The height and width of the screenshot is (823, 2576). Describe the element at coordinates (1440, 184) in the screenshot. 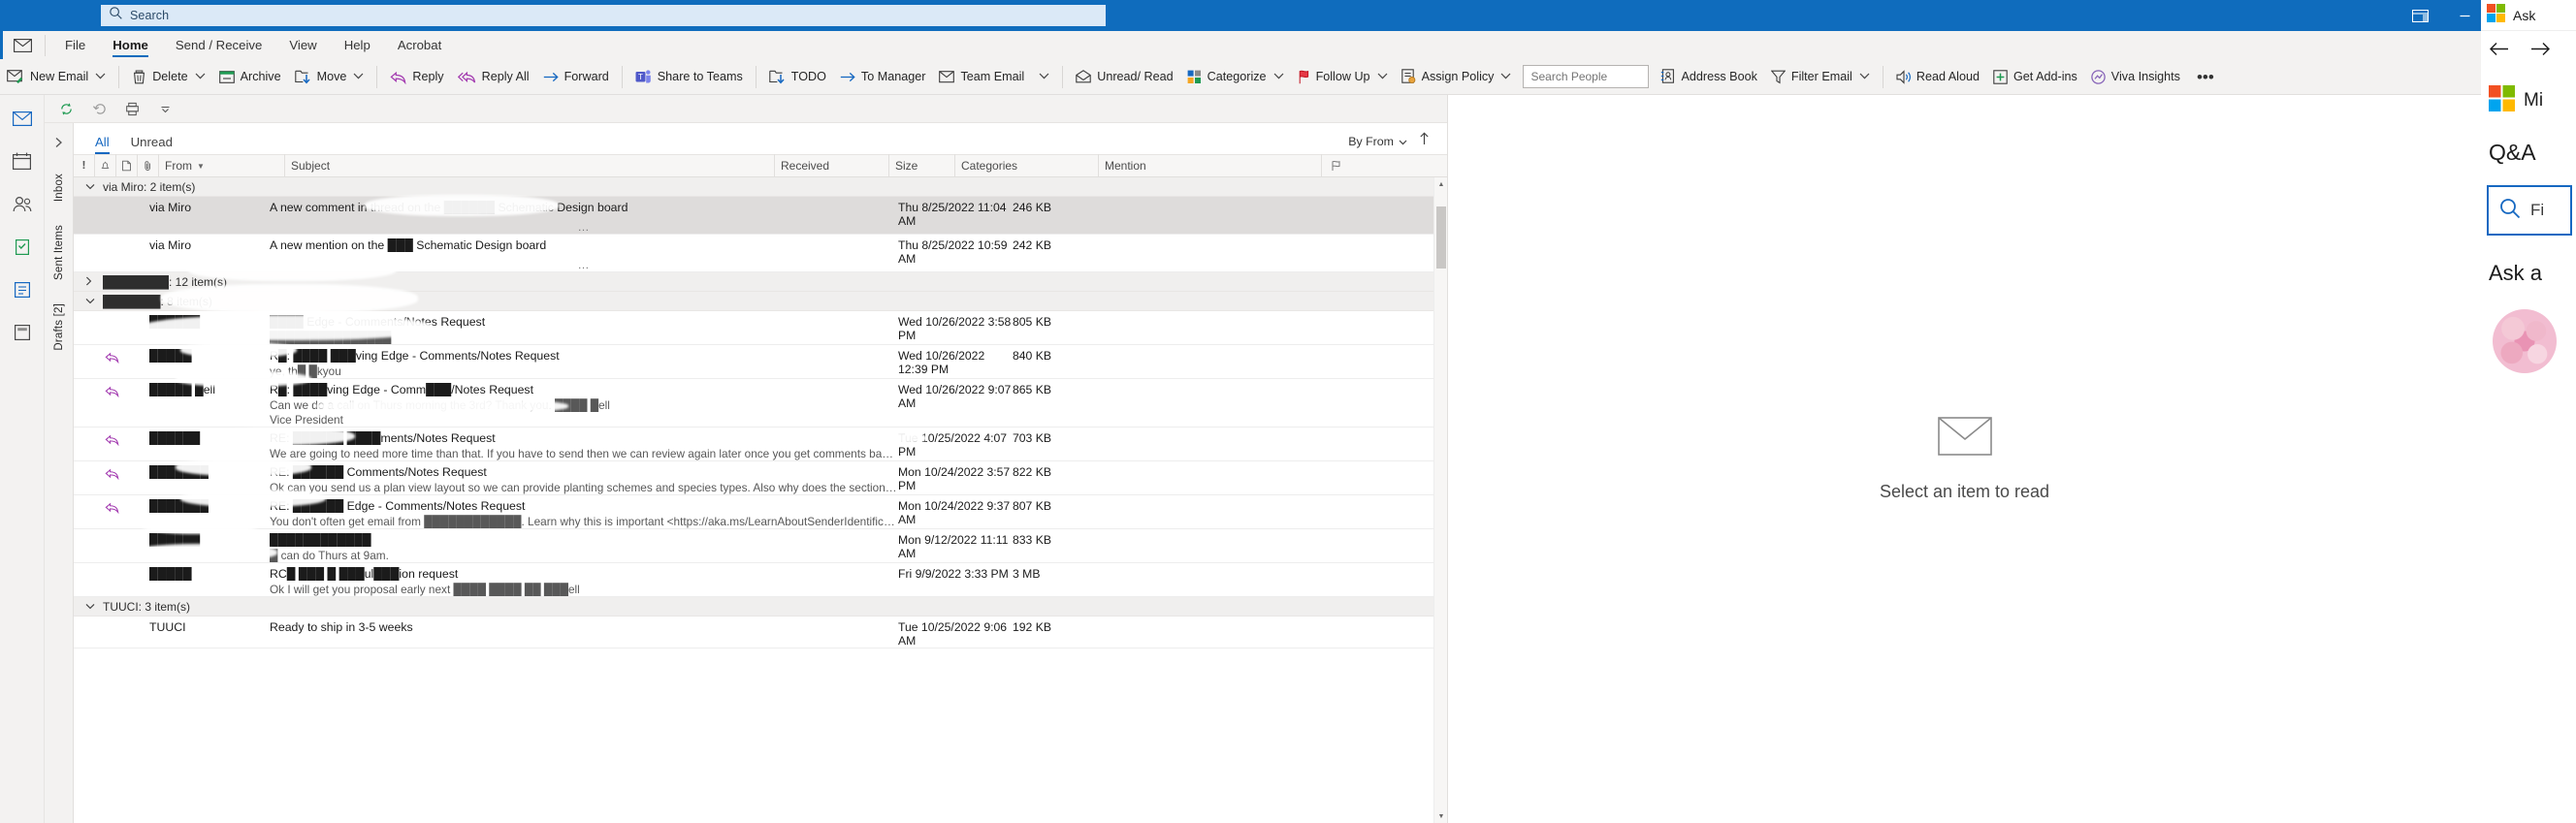

I see `scroll-up-arrow: ▲` at that location.